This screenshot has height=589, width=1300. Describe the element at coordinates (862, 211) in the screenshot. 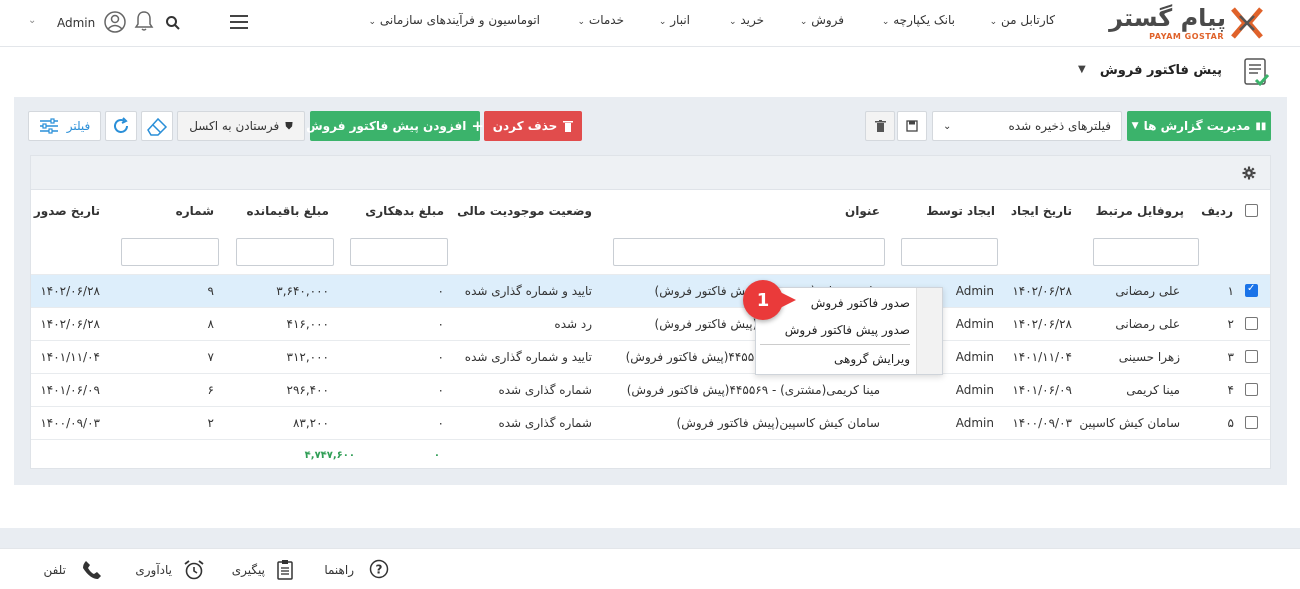

I see `col-header-title: عنوان` at that location.